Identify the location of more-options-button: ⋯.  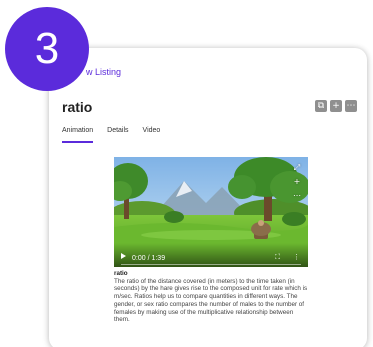
(351, 106).